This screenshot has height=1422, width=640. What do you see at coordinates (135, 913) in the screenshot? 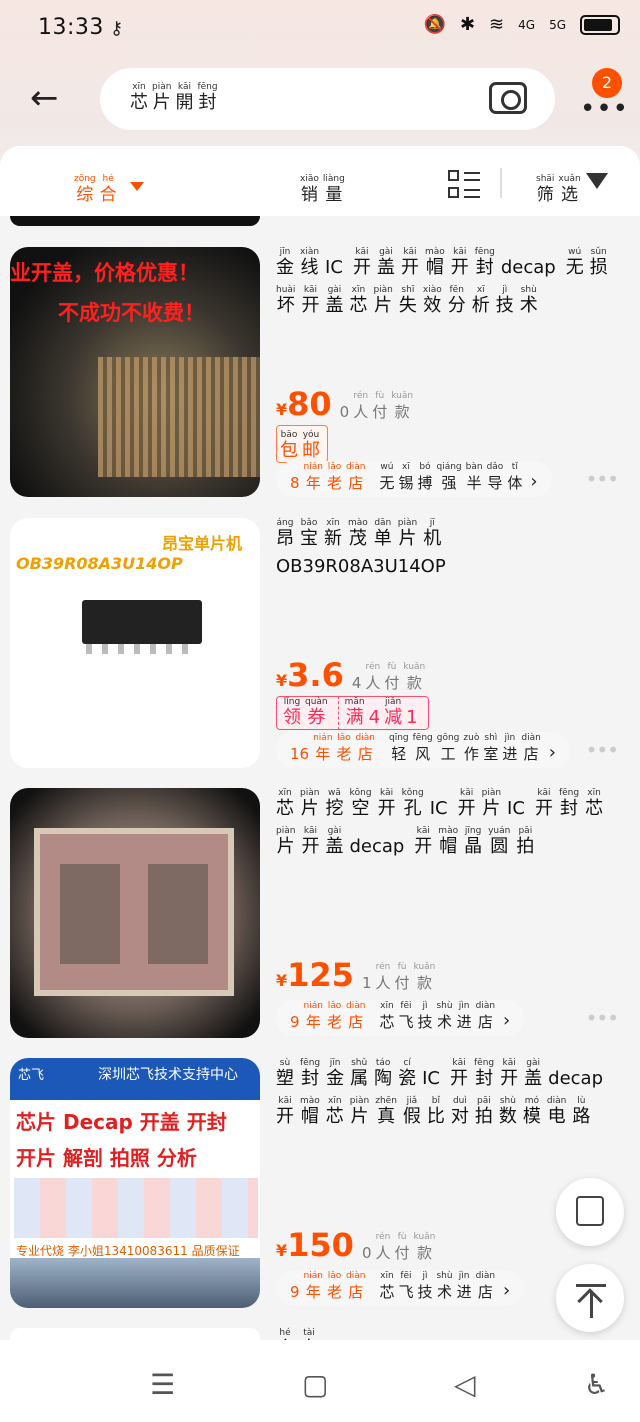
I see `product-image` at bounding box center [135, 913].